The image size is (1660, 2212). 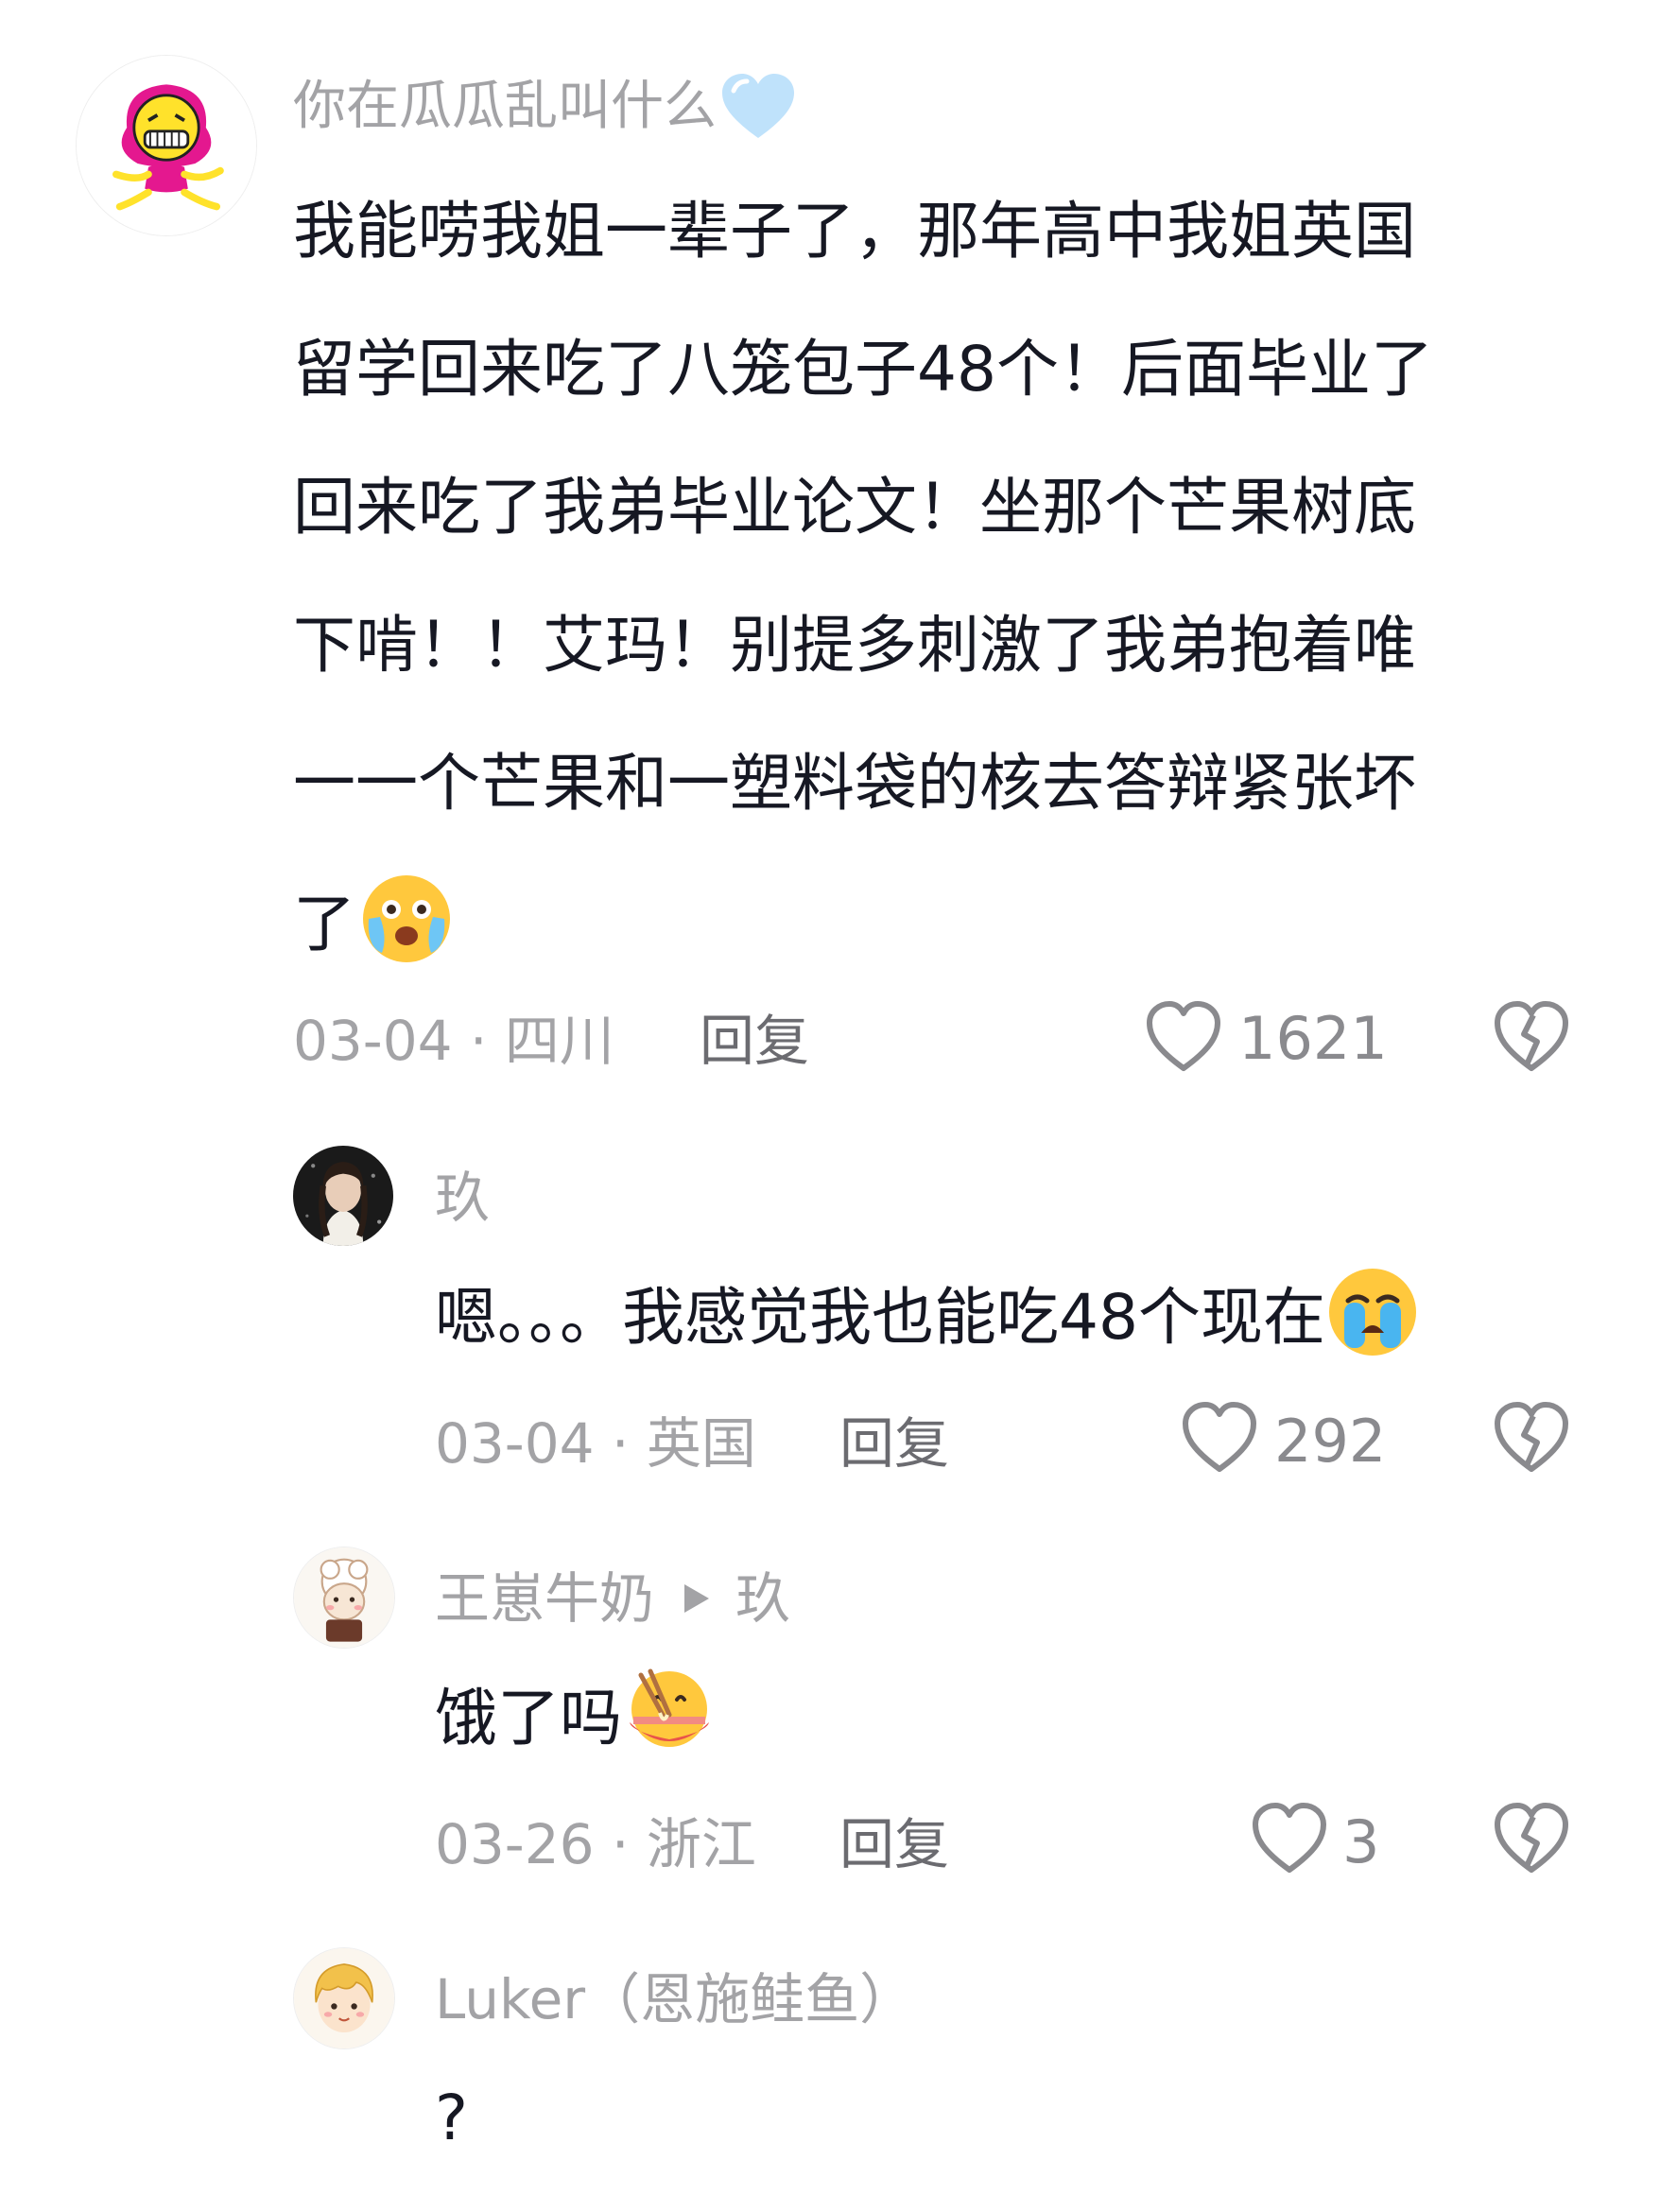 What do you see at coordinates (863, 920) in the screenshot?
I see `comment-line-last: 了` at bounding box center [863, 920].